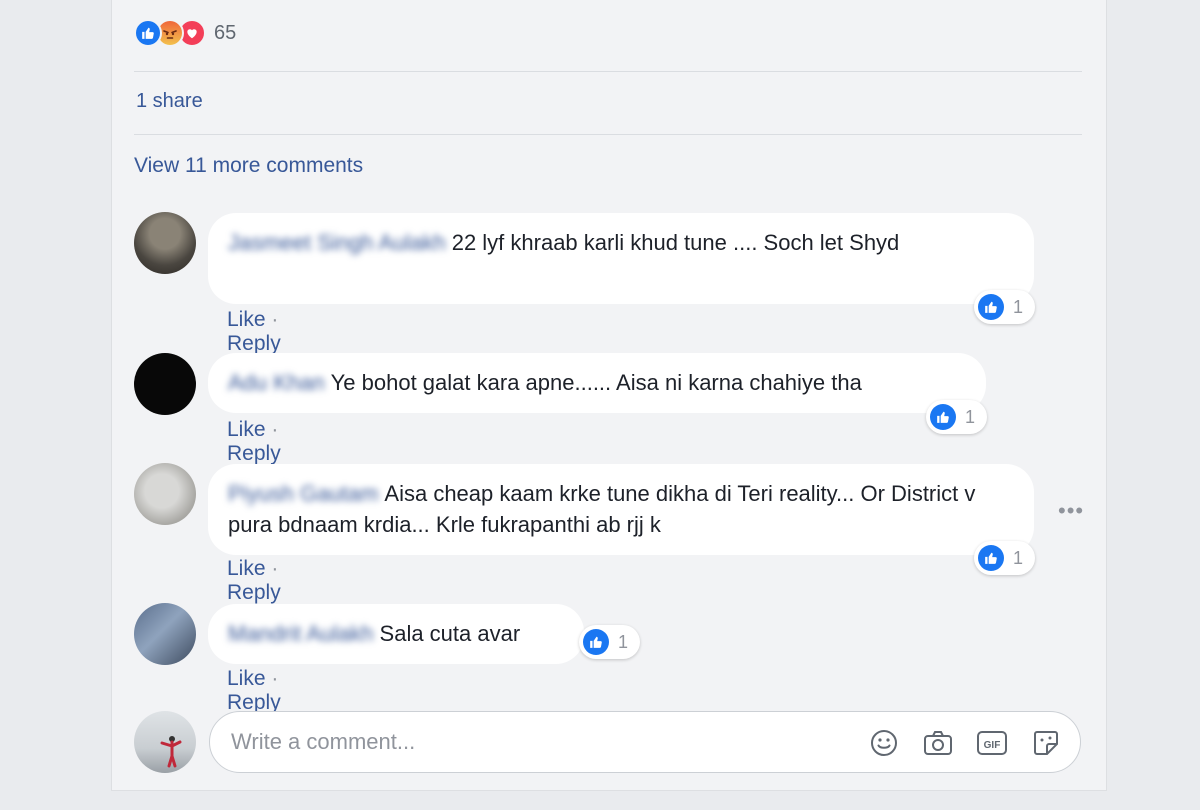  What do you see at coordinates (185, 33) in the screenshot?
I see `reactions-summary: 65` at bounding box center [185, 33].